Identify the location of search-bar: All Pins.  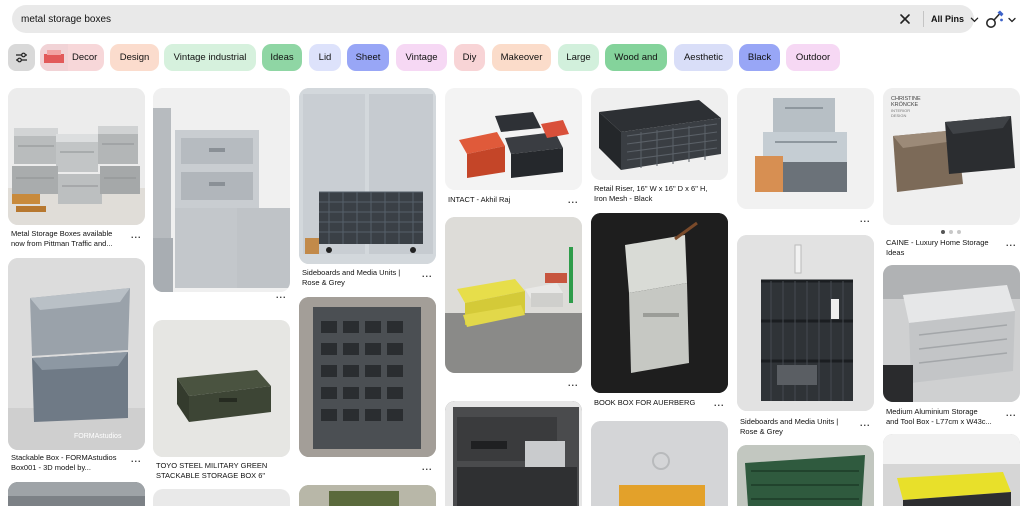
(495, 19).